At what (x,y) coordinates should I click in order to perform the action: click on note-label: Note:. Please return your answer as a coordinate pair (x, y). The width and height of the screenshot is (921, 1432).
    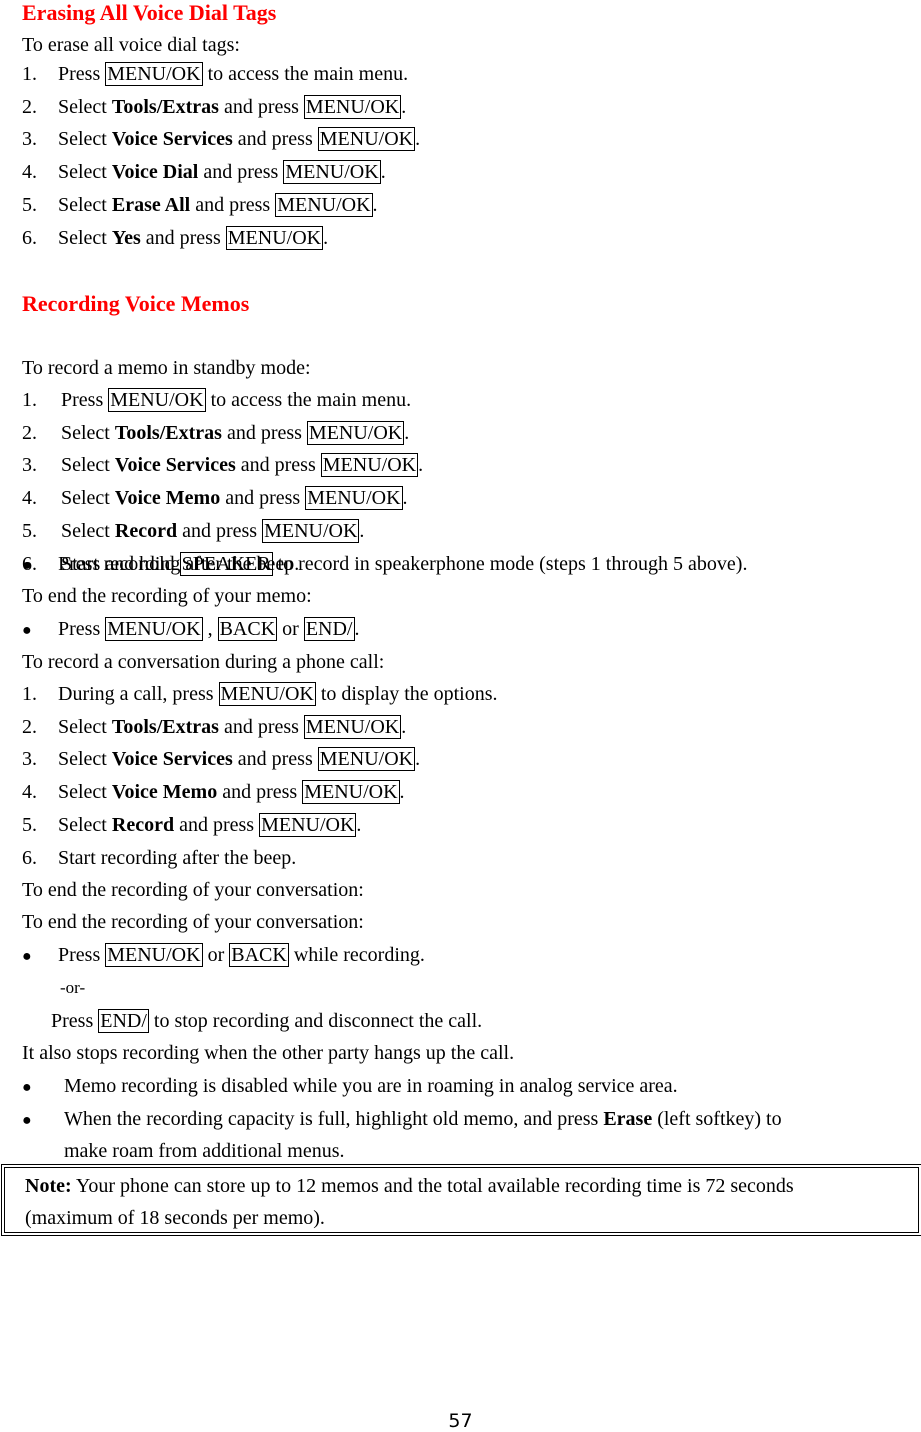
    Looking at the image, I should click on (48, 1186).